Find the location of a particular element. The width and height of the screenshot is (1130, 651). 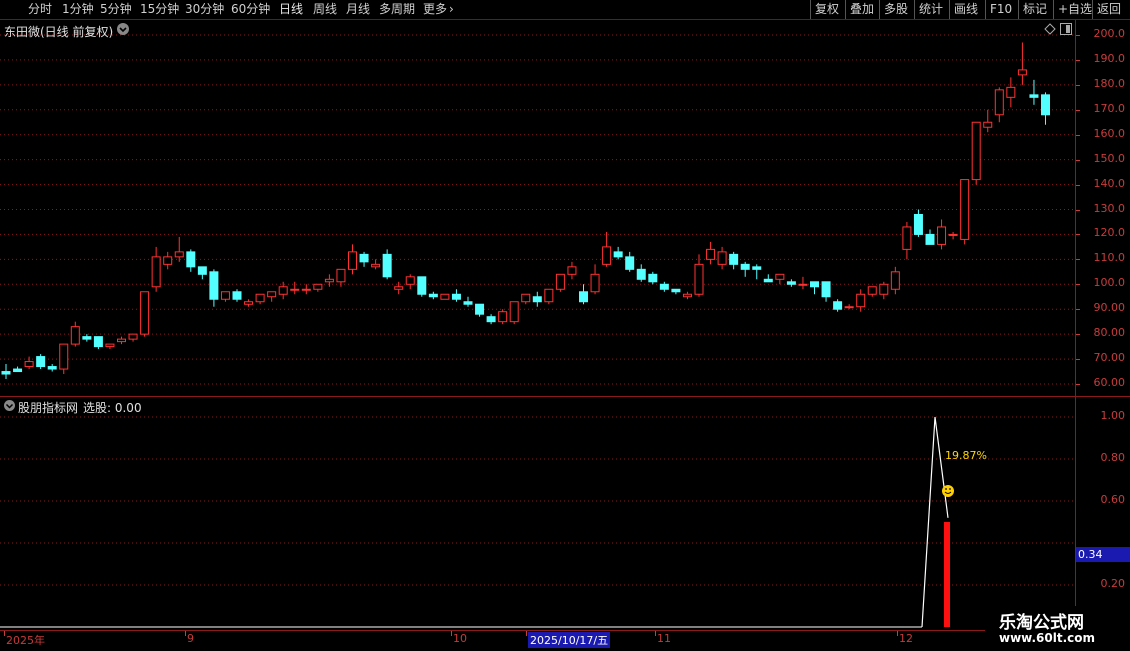

smiley-icon is located at coordinates (948, 491).